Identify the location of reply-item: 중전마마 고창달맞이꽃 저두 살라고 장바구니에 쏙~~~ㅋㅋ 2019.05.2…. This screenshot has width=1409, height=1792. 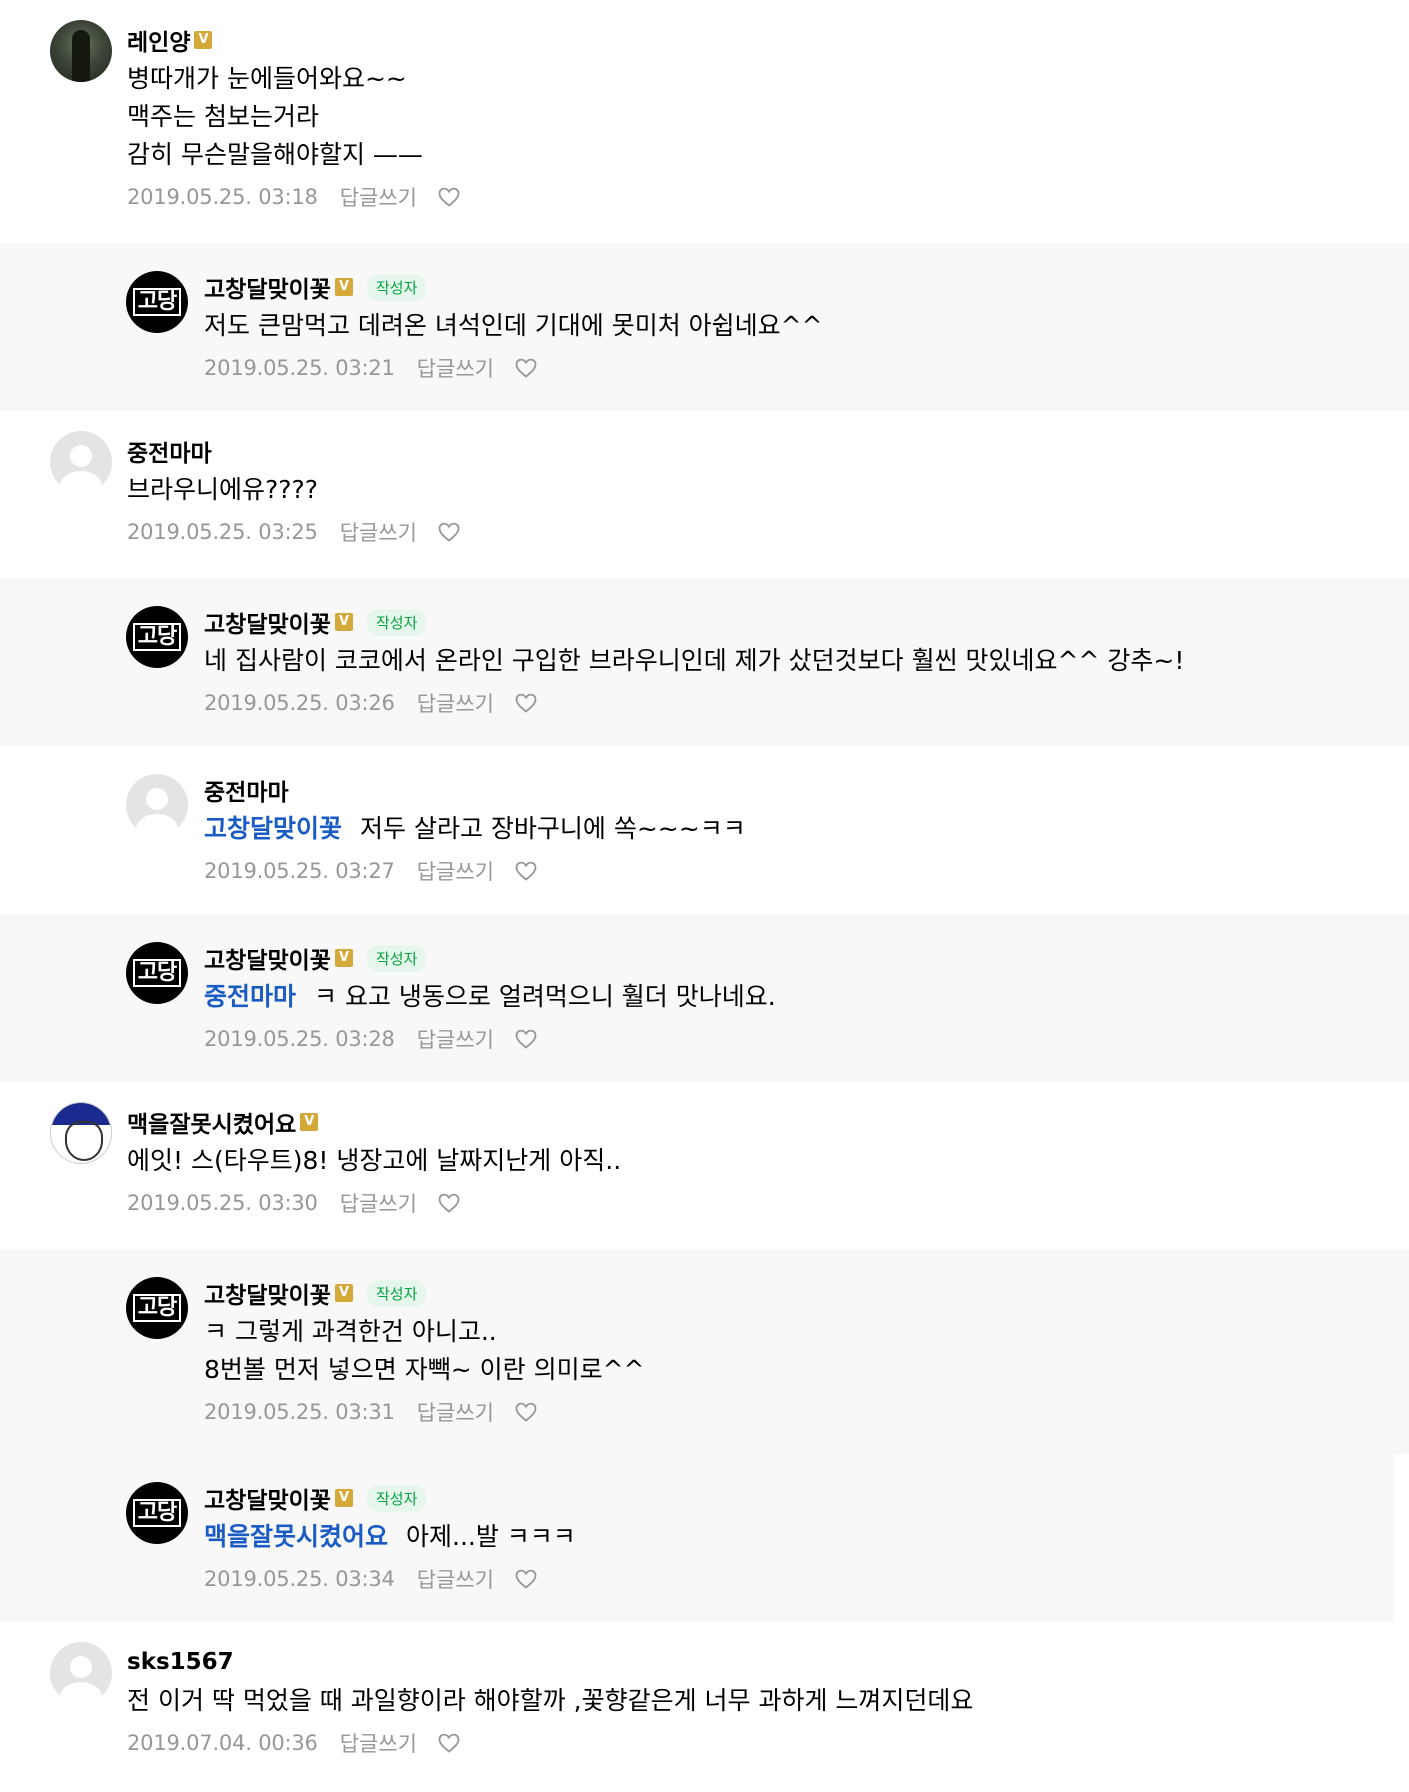
(704, 830).